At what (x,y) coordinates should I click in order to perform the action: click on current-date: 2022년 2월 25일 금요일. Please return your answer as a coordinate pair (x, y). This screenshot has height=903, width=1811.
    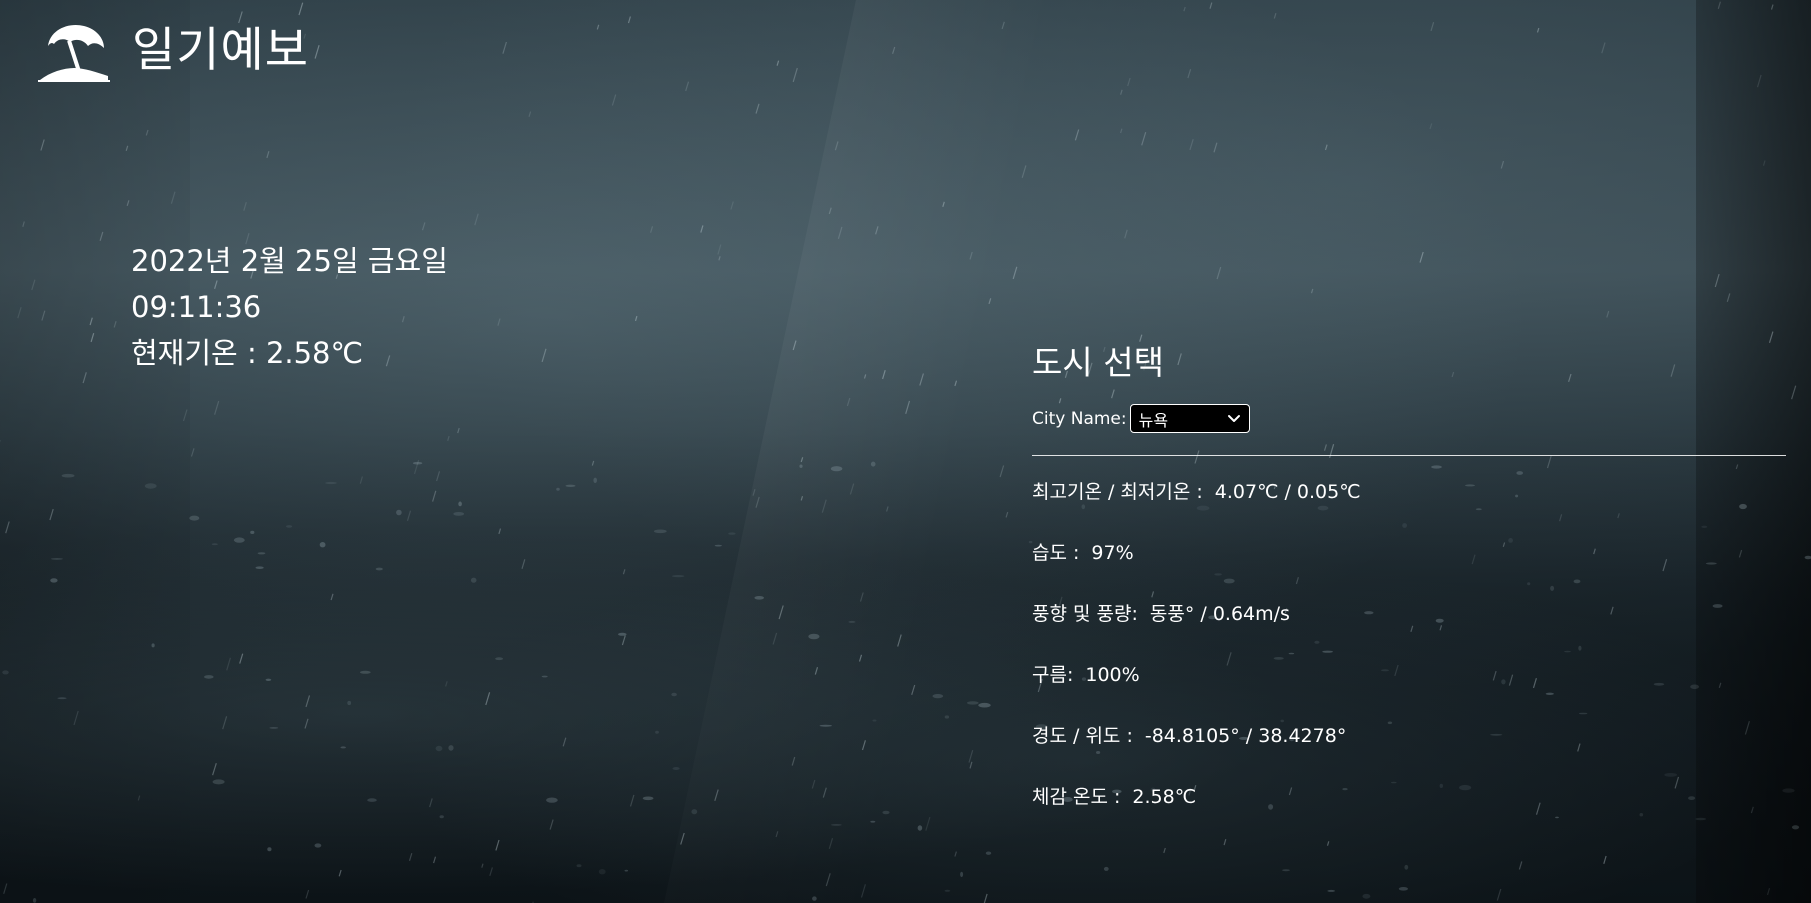
    Looking at the image, I should click on (289, 261).